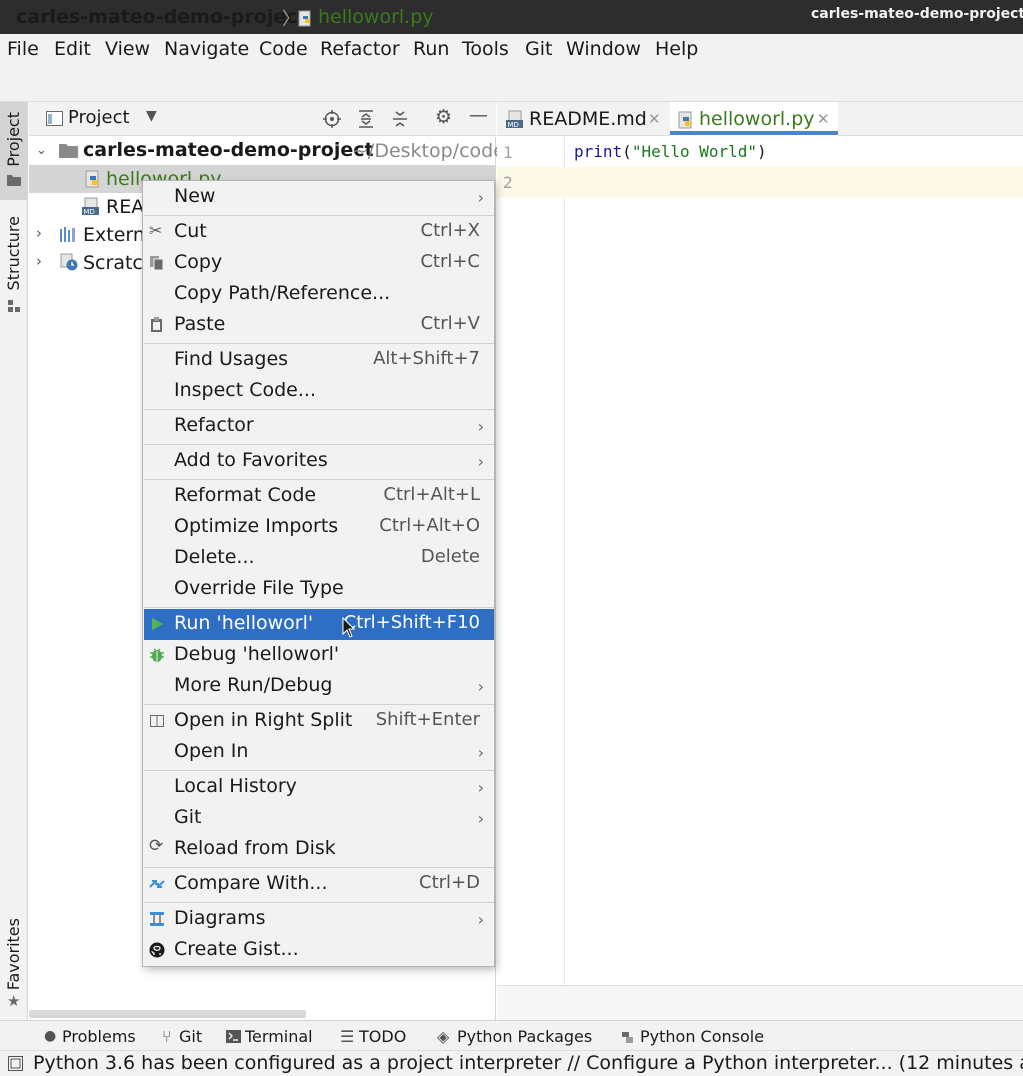 The image size is (1023, 1076). Describe the element at coordinates (478, 115) in the screenshot. I see `hide-panel-icon: —` at that location.